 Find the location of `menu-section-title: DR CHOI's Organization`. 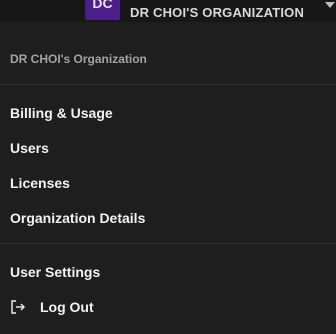

menu-section-title: DR CHOI's Organization is located at coordinates (78, 59).